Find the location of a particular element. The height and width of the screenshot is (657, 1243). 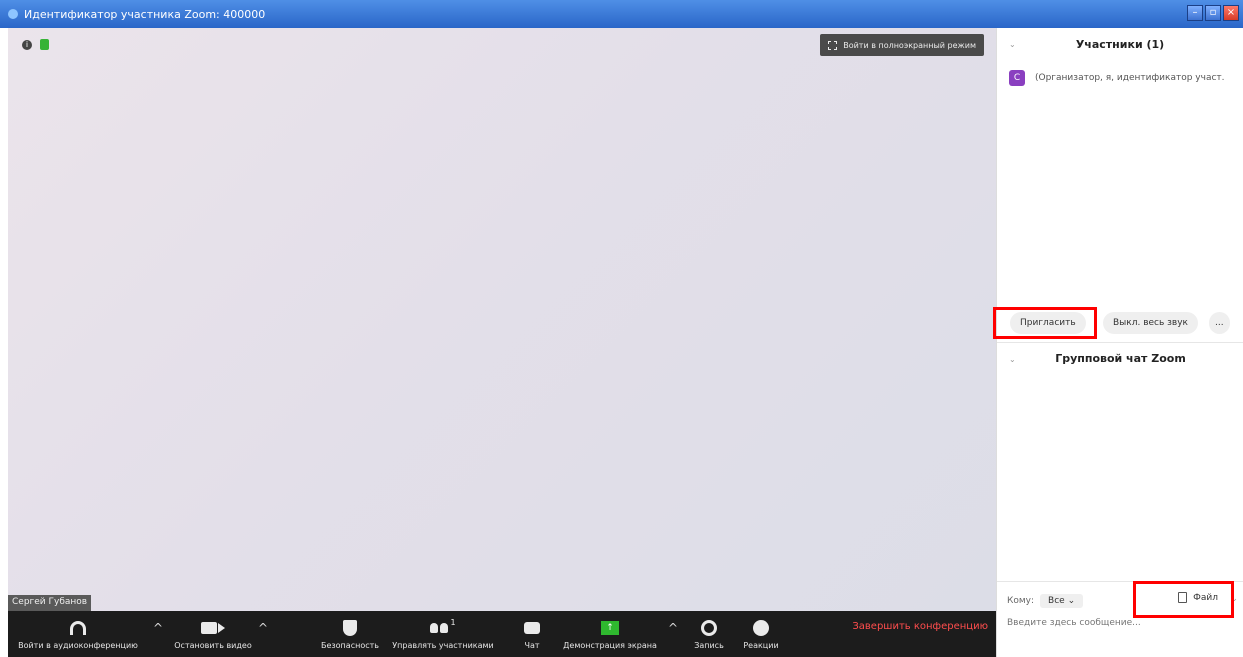

record-icon is located at coordinates (709, 628).